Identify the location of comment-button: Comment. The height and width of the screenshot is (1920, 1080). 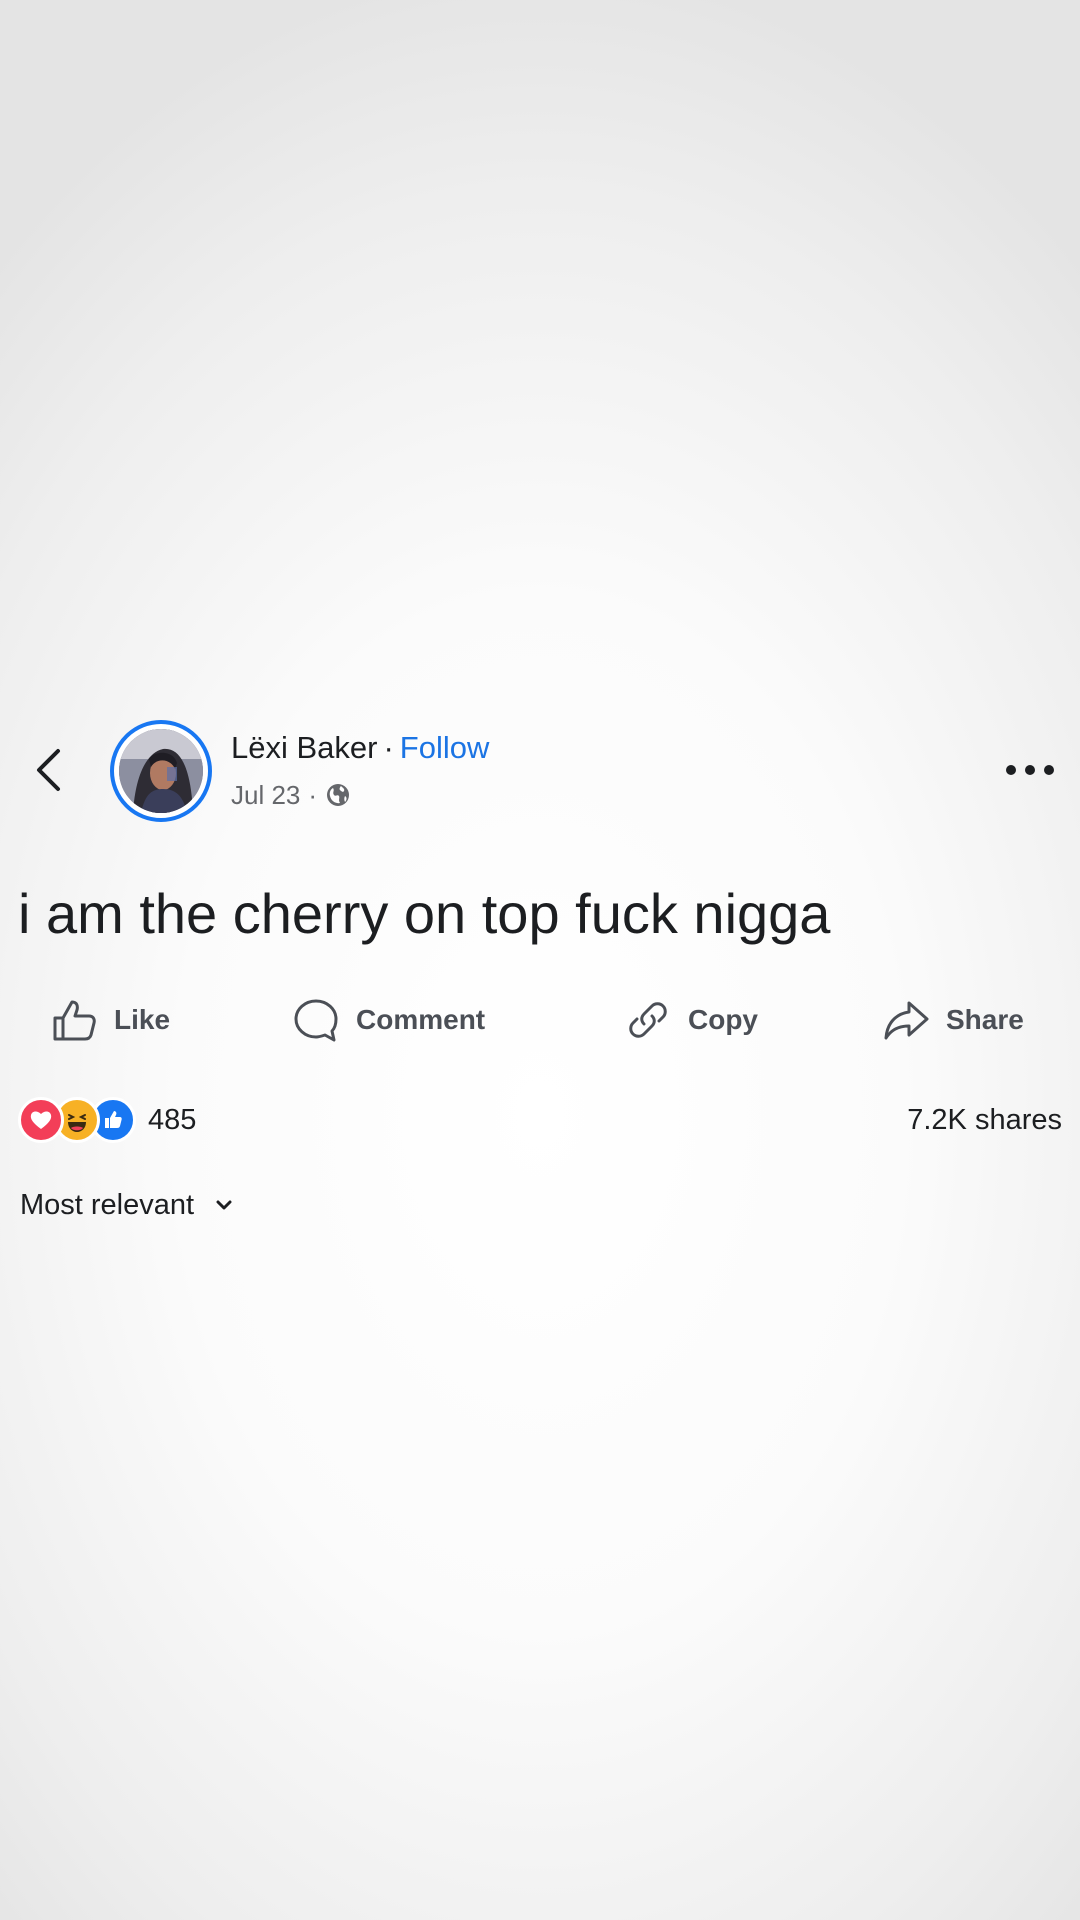
(387, 1020).